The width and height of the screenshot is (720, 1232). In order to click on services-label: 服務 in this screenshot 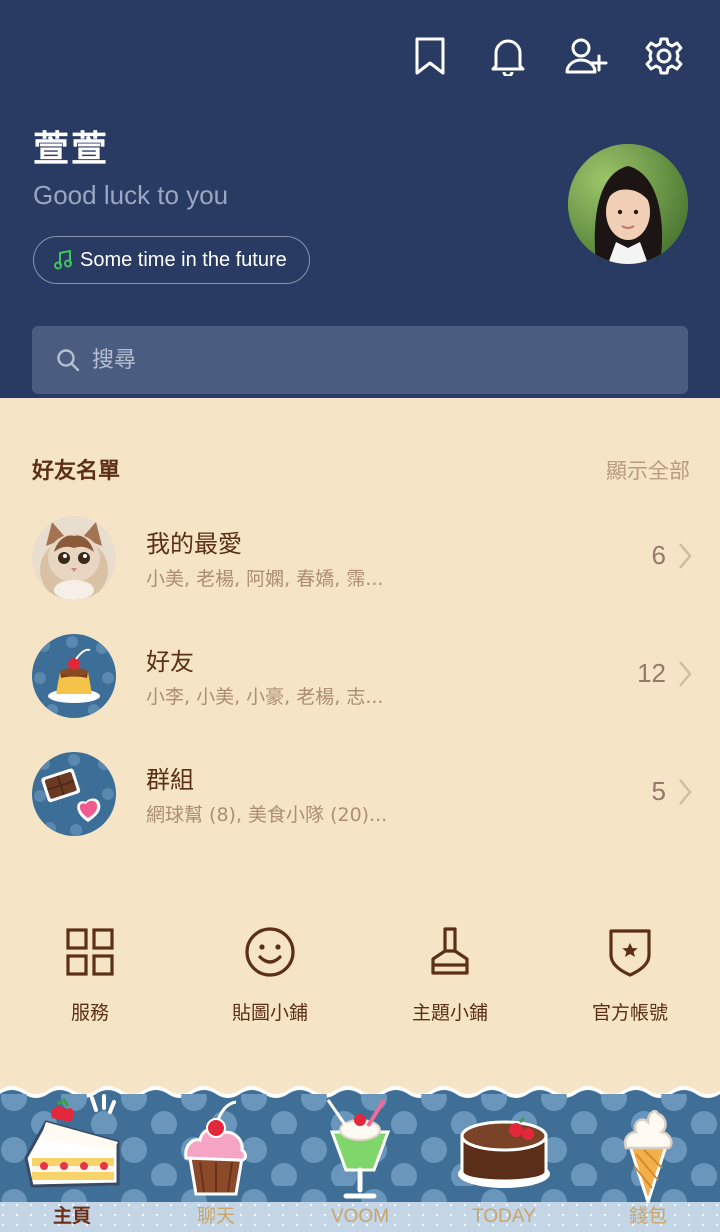, I will do `click(89, 1013)`.